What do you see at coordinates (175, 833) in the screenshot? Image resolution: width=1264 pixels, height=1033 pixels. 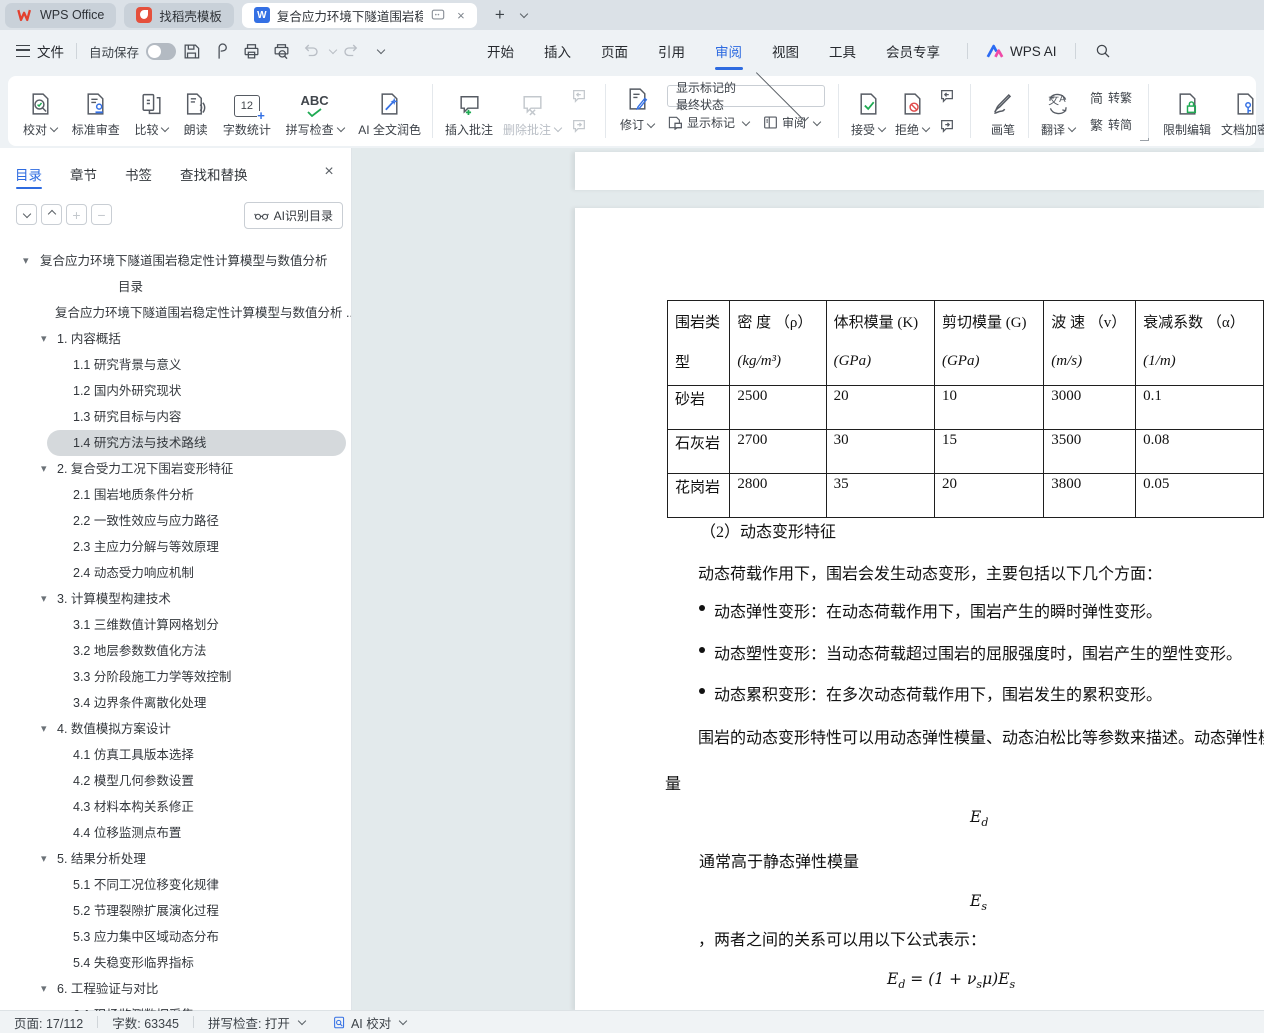 I see `toc-item: 4.4 位移监测点布置` at bounding box center [175, 833].